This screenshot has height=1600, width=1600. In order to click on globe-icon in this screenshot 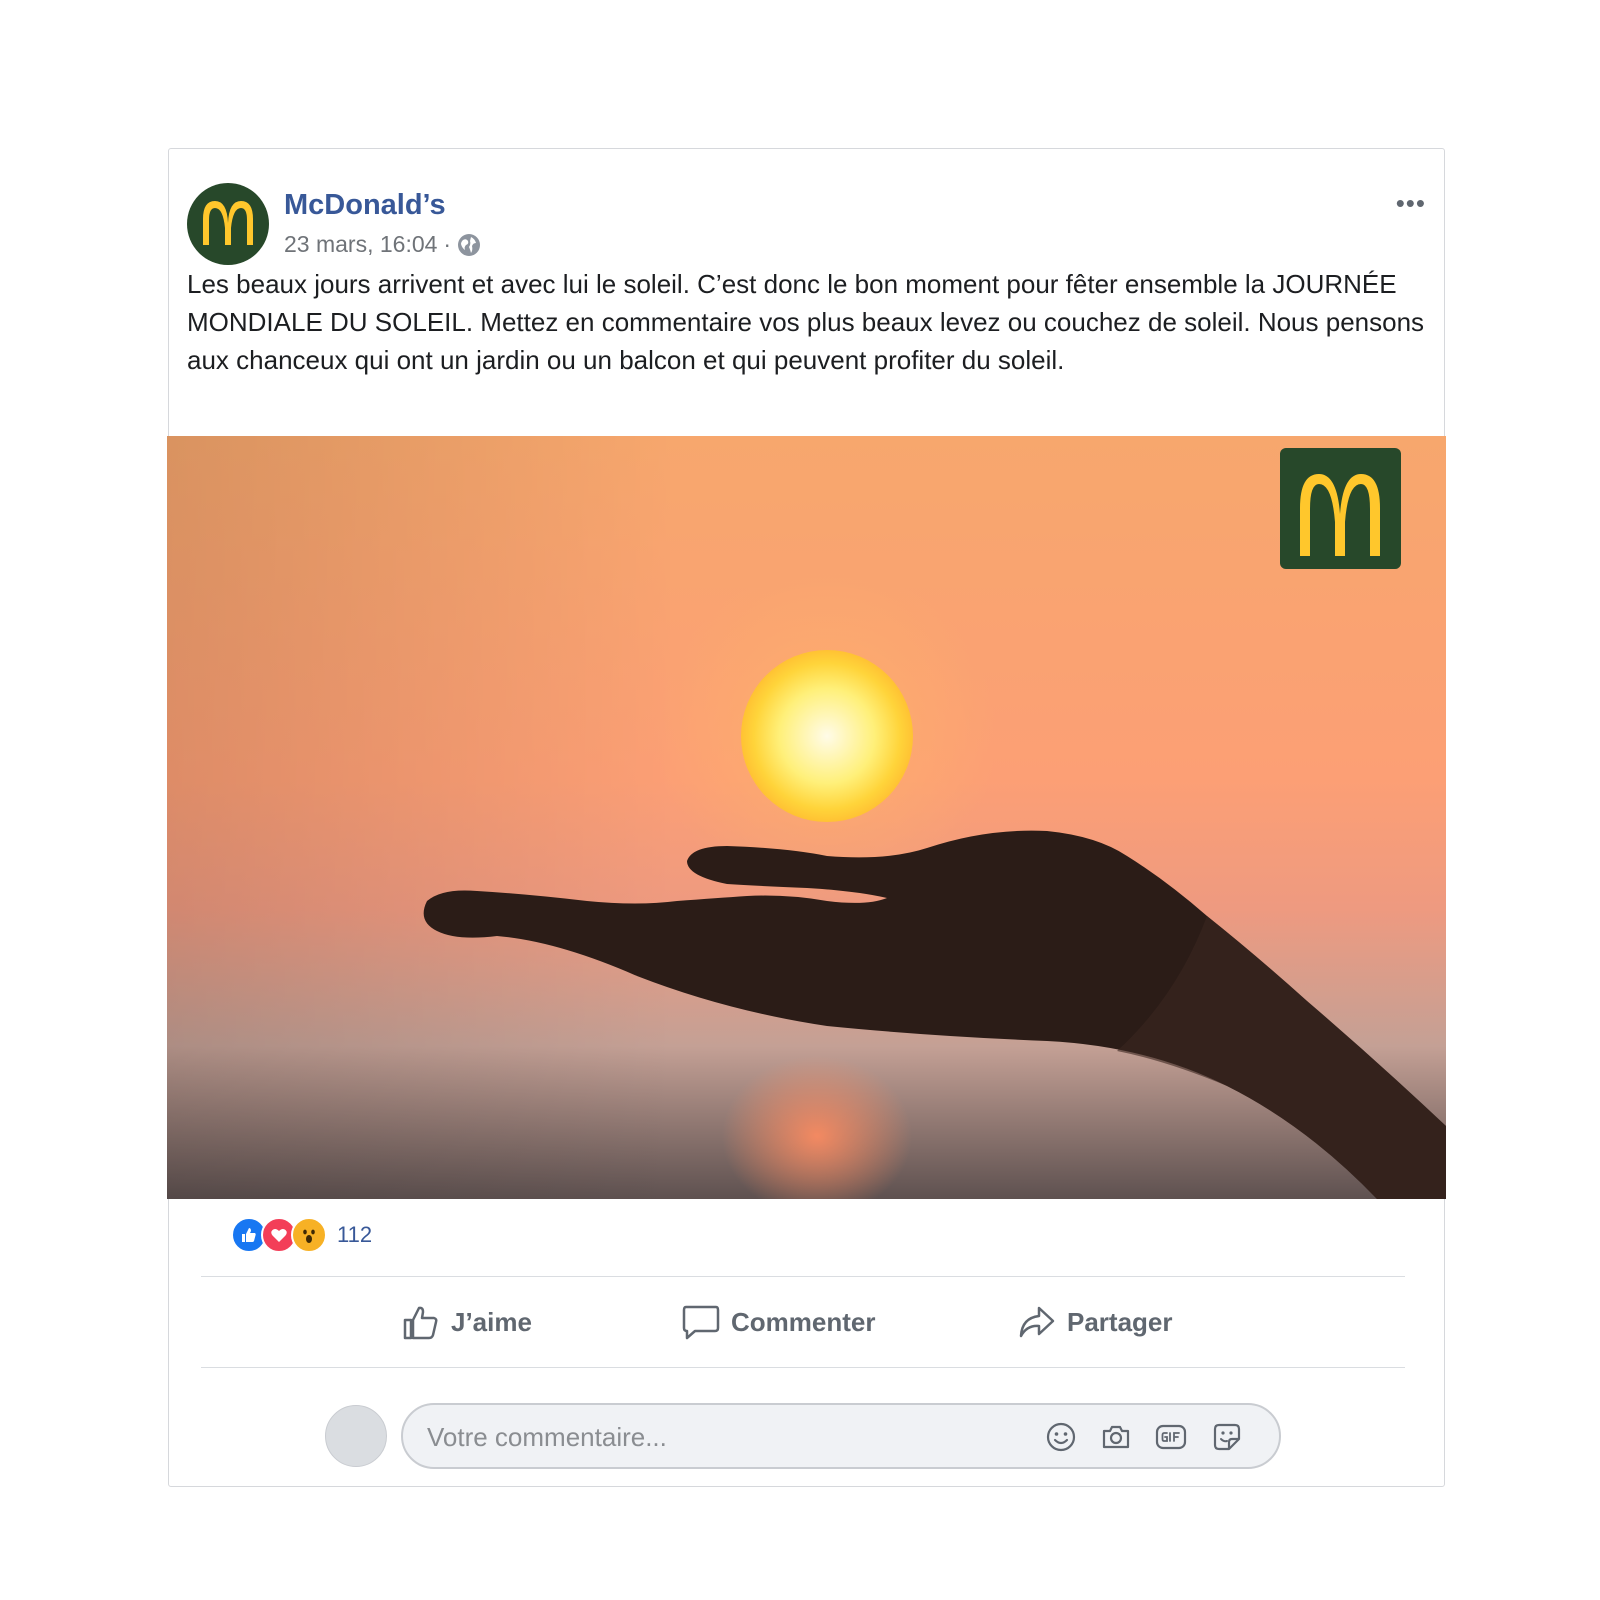, I will do `click(469, 245)`.